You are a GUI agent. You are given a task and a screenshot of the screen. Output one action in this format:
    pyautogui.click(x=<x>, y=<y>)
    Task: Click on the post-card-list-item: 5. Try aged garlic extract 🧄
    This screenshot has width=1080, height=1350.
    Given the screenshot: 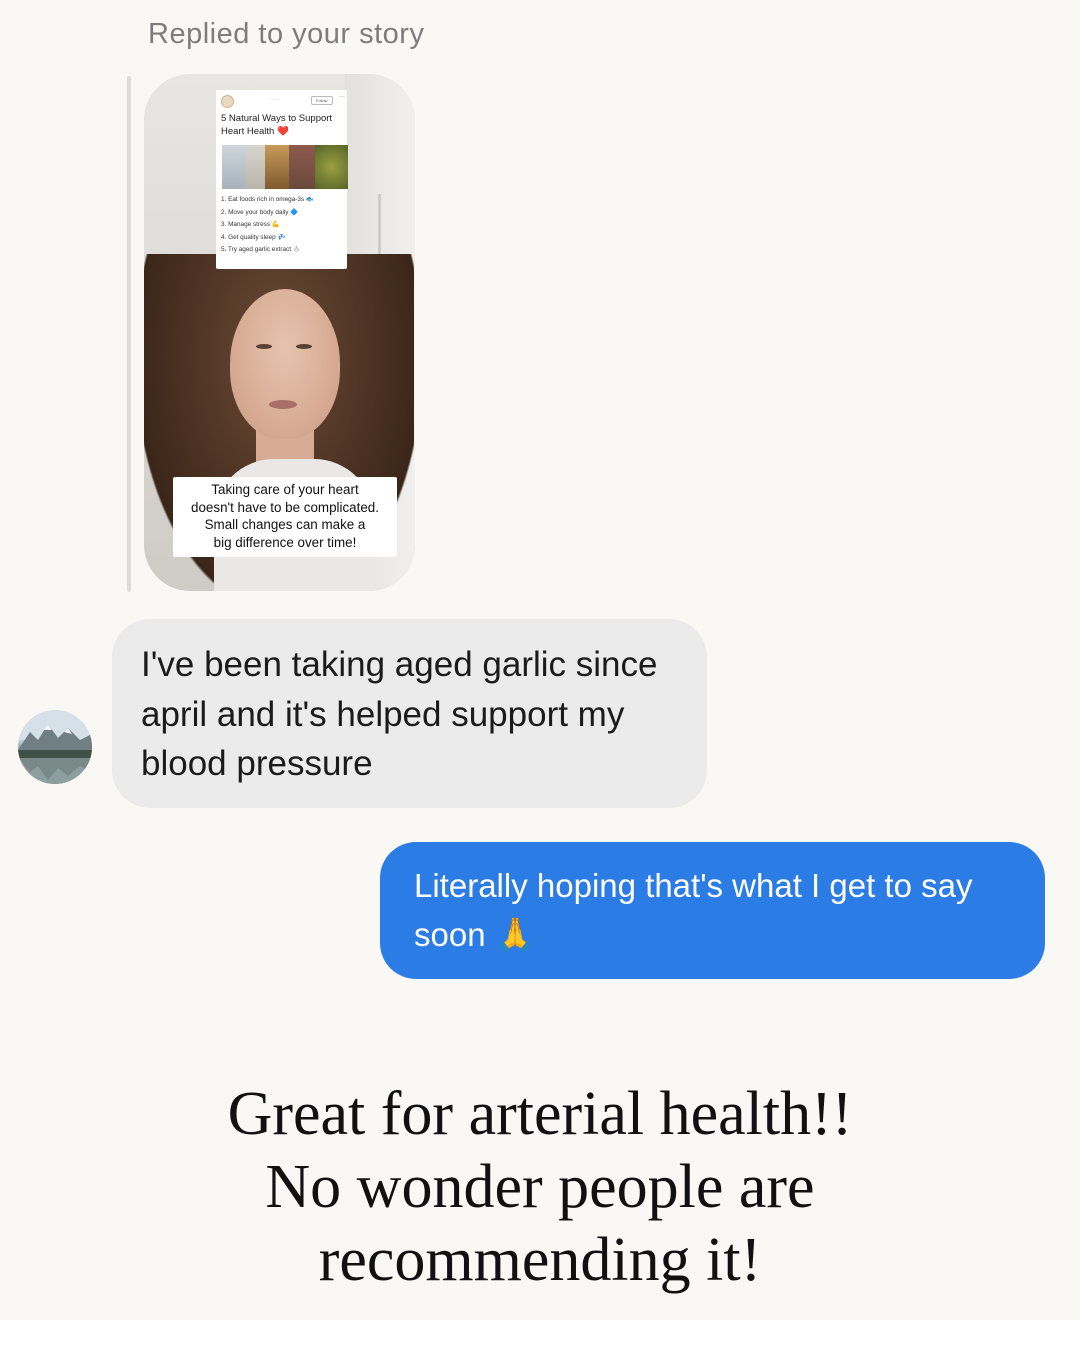 What is the action you would take?
    pyautogui.click(x=261, y=250)
    